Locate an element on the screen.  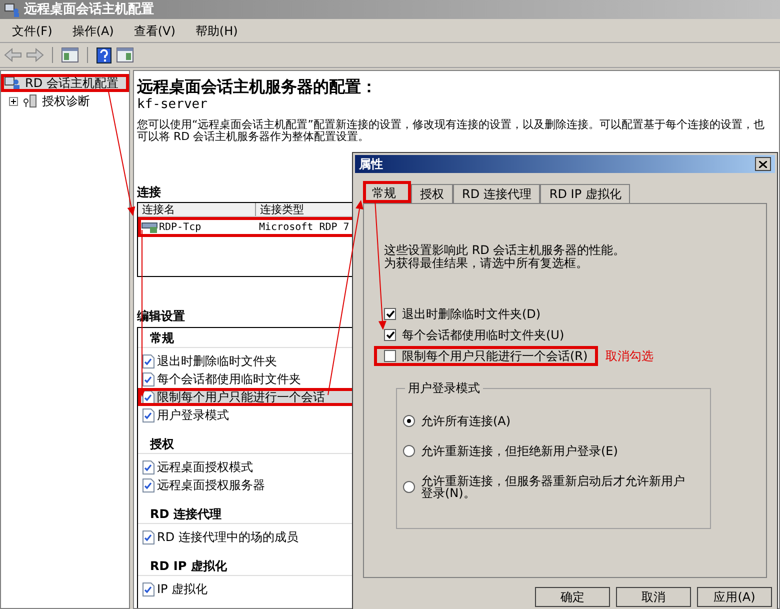
tab: 授权 is located at coordinates (432, 193).